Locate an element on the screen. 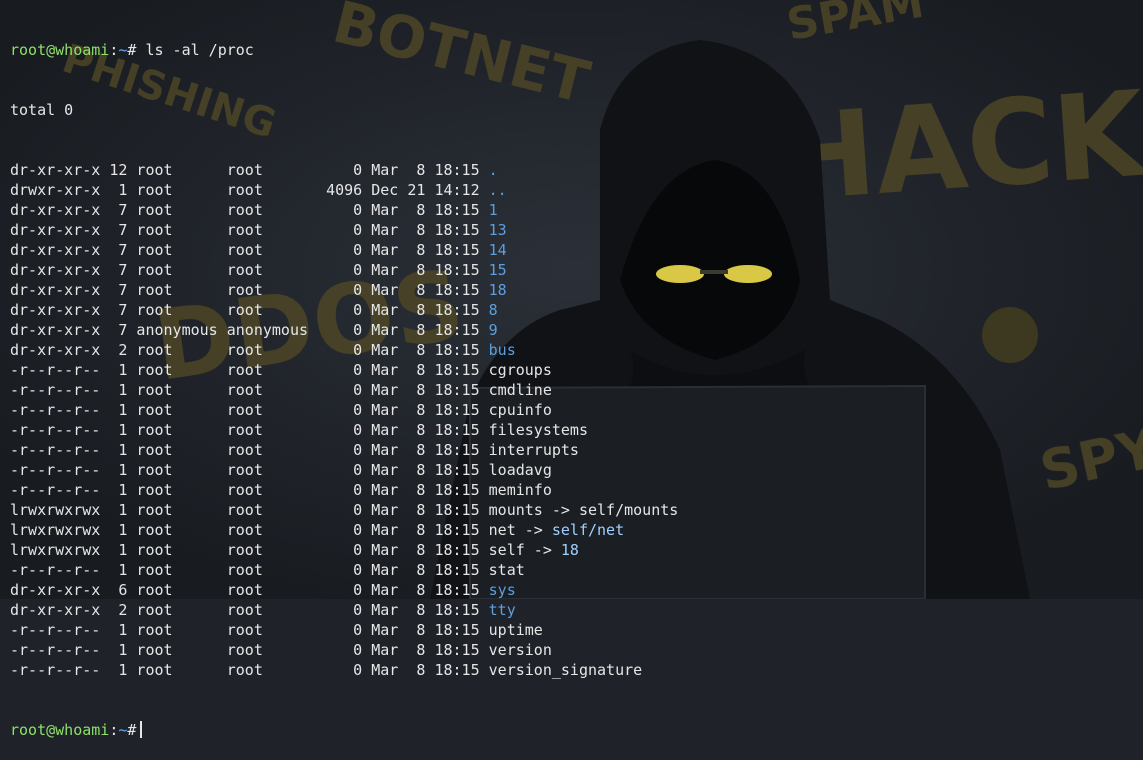 Image resolution: width=1143 pixels, height=760 pixels. link-target: self/mounts is located at coordinates (628, 510).